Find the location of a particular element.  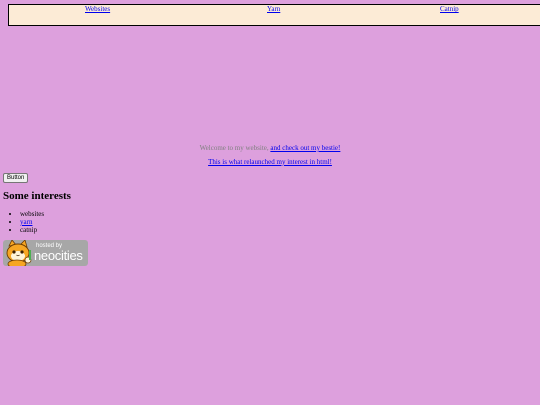

interest-item-yarn: yarn is located at coordinates (32, 222).